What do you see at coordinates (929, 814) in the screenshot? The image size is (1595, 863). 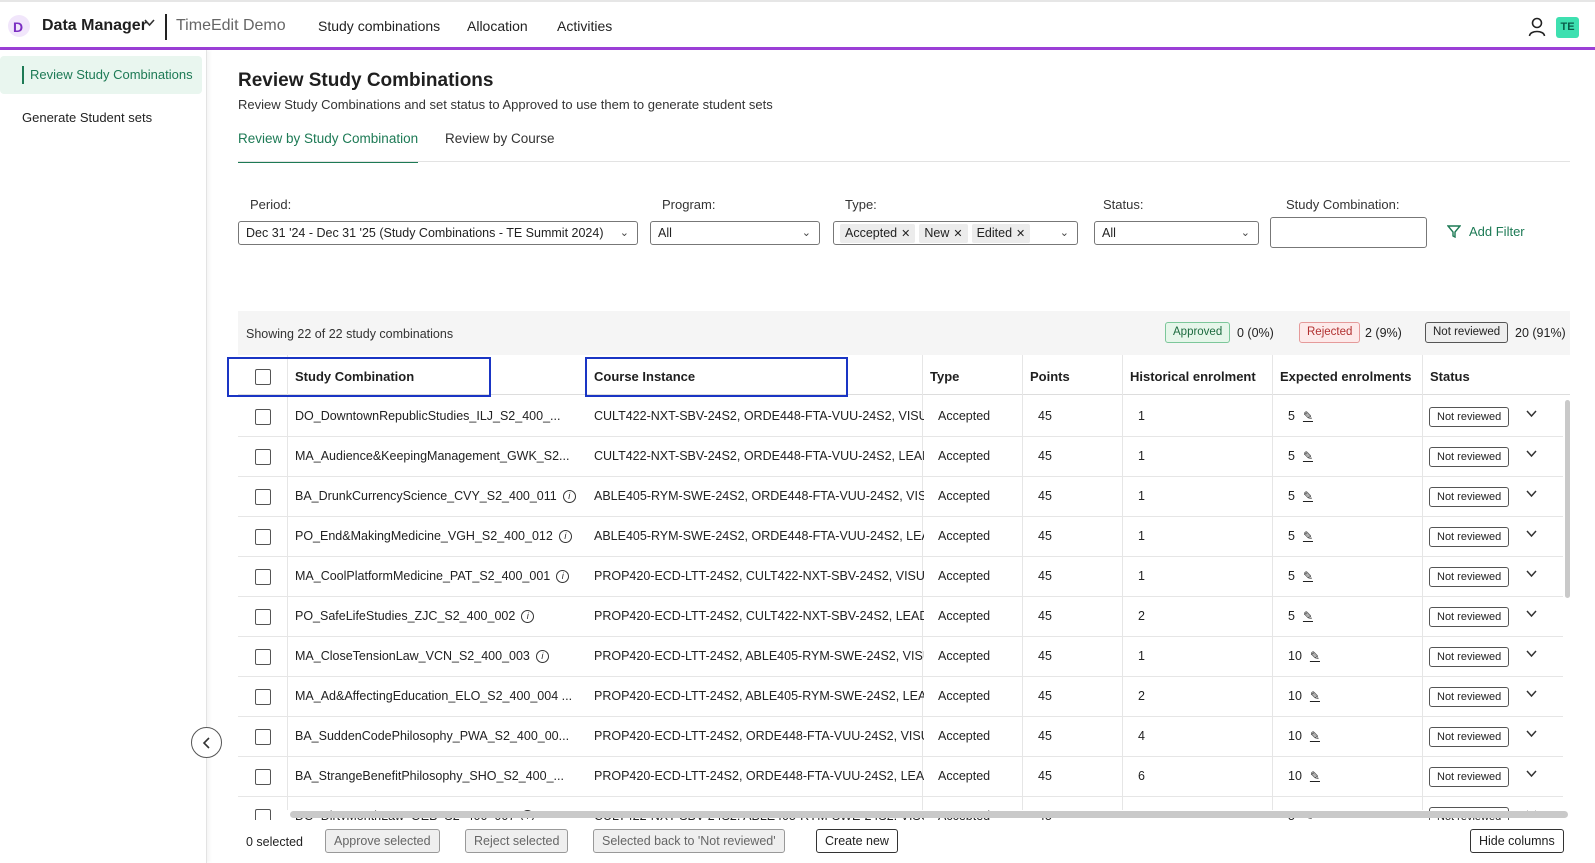 I see `horizontal-scrollbar` at bounding box center [929, 814].